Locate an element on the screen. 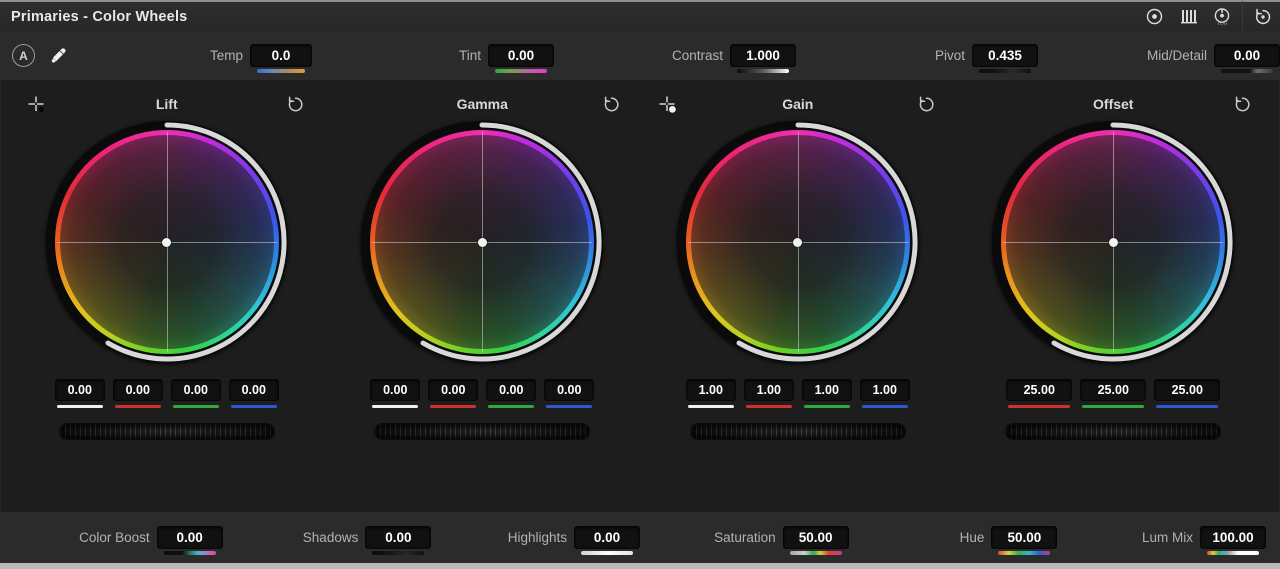 The image size is (1280, 569). parameter-field-wrap: 100.00 is located at coordinates (1233, 540).